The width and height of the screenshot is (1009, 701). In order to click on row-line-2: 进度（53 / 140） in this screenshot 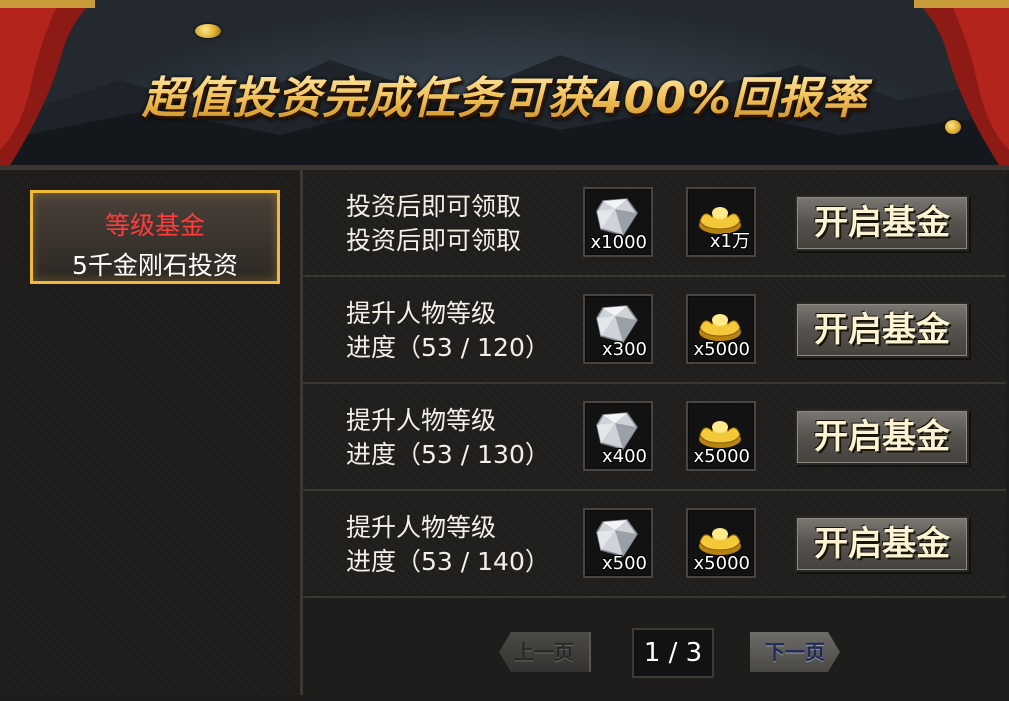, I will do `click(448, 561)`.